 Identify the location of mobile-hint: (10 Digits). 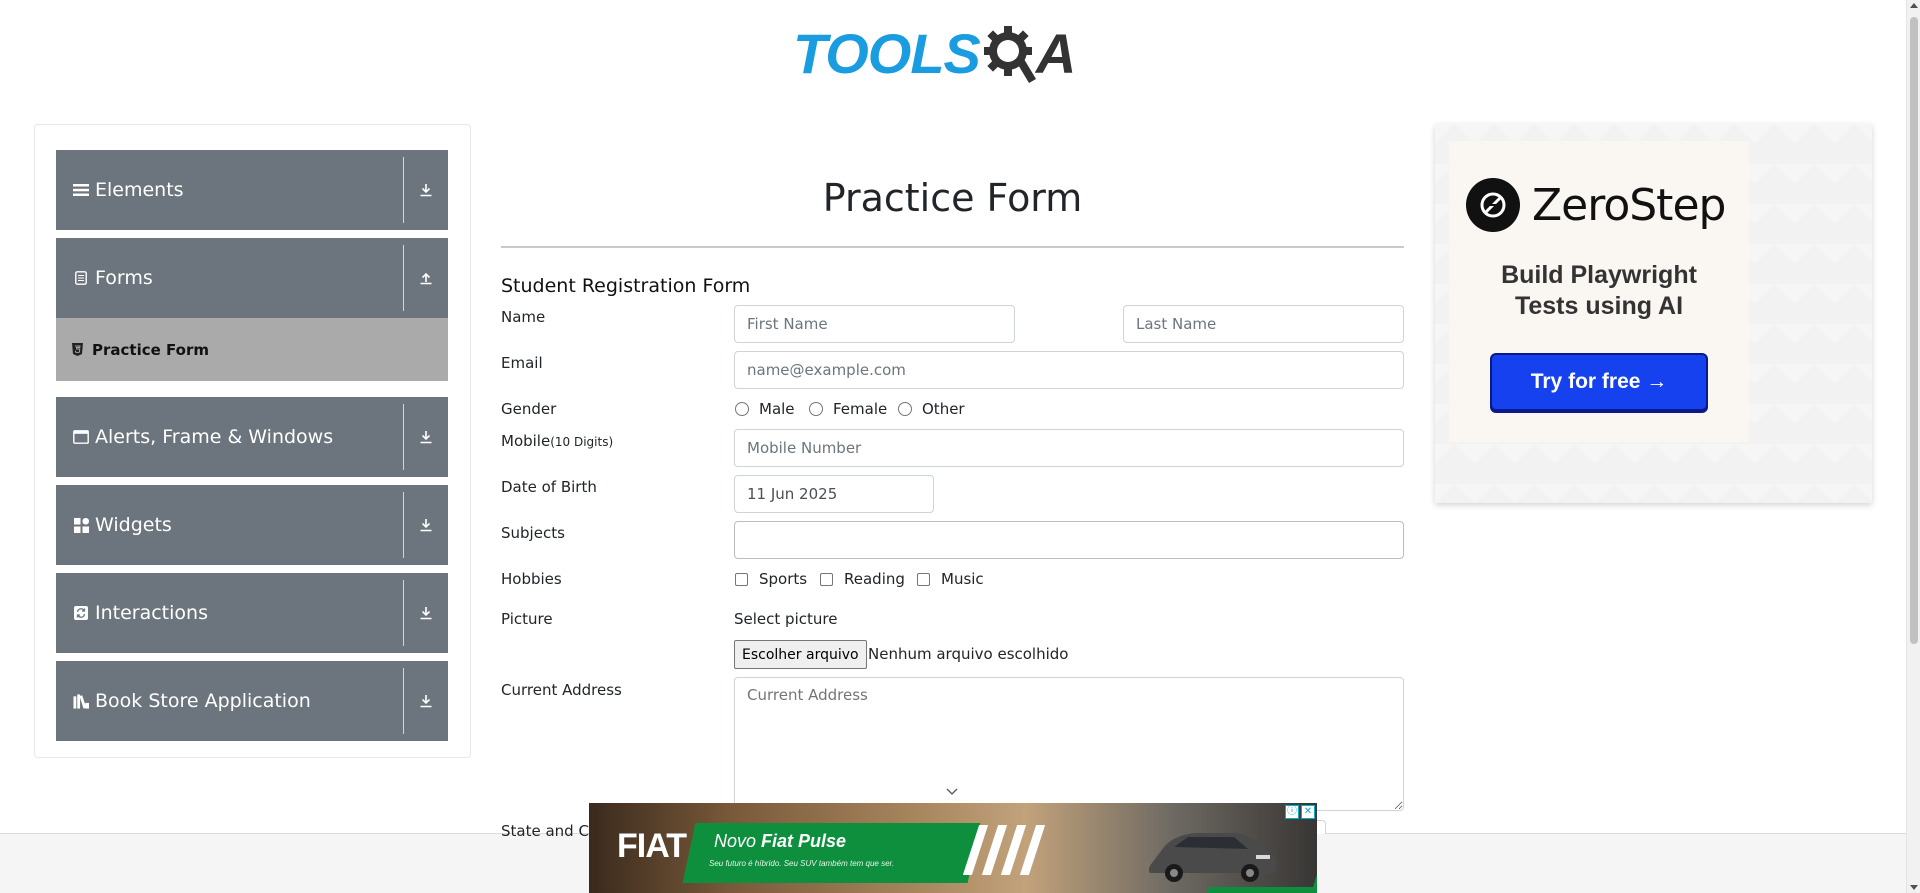
(582, 442).